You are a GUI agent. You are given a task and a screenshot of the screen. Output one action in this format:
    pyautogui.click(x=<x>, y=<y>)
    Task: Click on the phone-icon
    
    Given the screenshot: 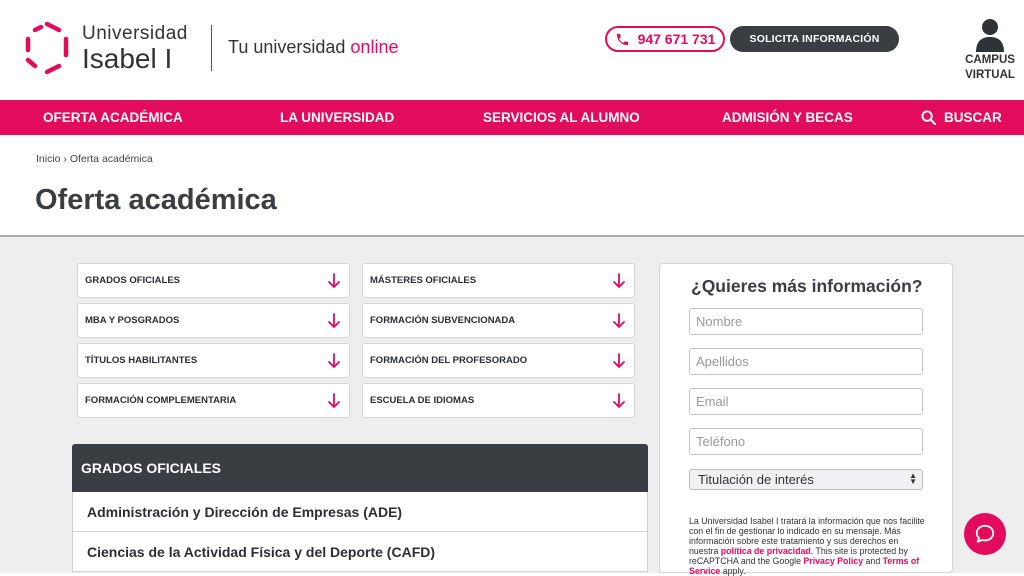 What is the action you would take?
    pyautogui.click(x=622, y=39)
    